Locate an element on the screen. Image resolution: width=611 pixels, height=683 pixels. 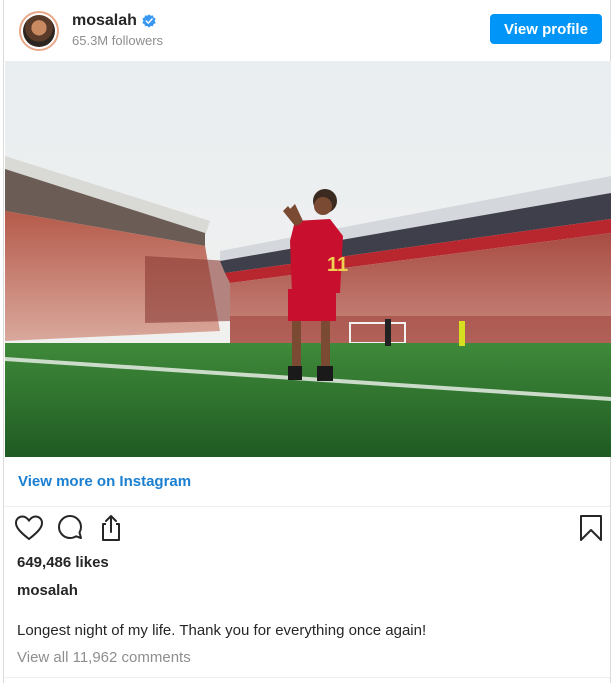
view-comments-link: View all 11,962 comments is located at coordinates (104, 657).